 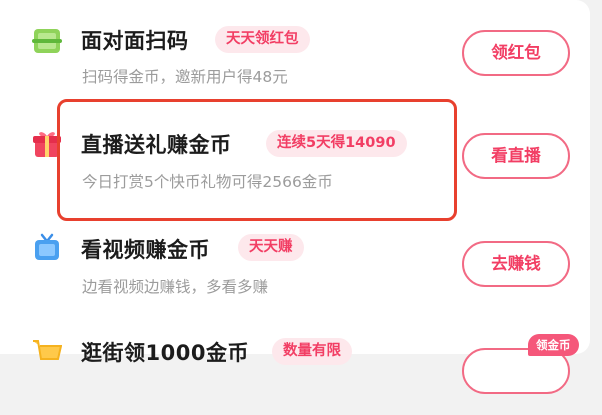 What do you see at coordinates (516, 264) in the screenshot?
I see `go-earn-button: 去赚钱` at bounding box center [516, 264].